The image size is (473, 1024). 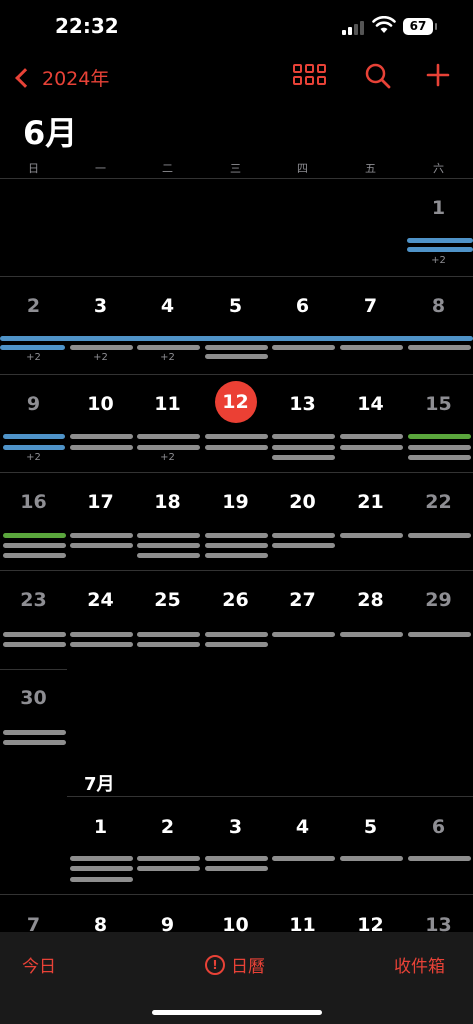 I want to click on day-number: 13, so click(x=302, y=404).